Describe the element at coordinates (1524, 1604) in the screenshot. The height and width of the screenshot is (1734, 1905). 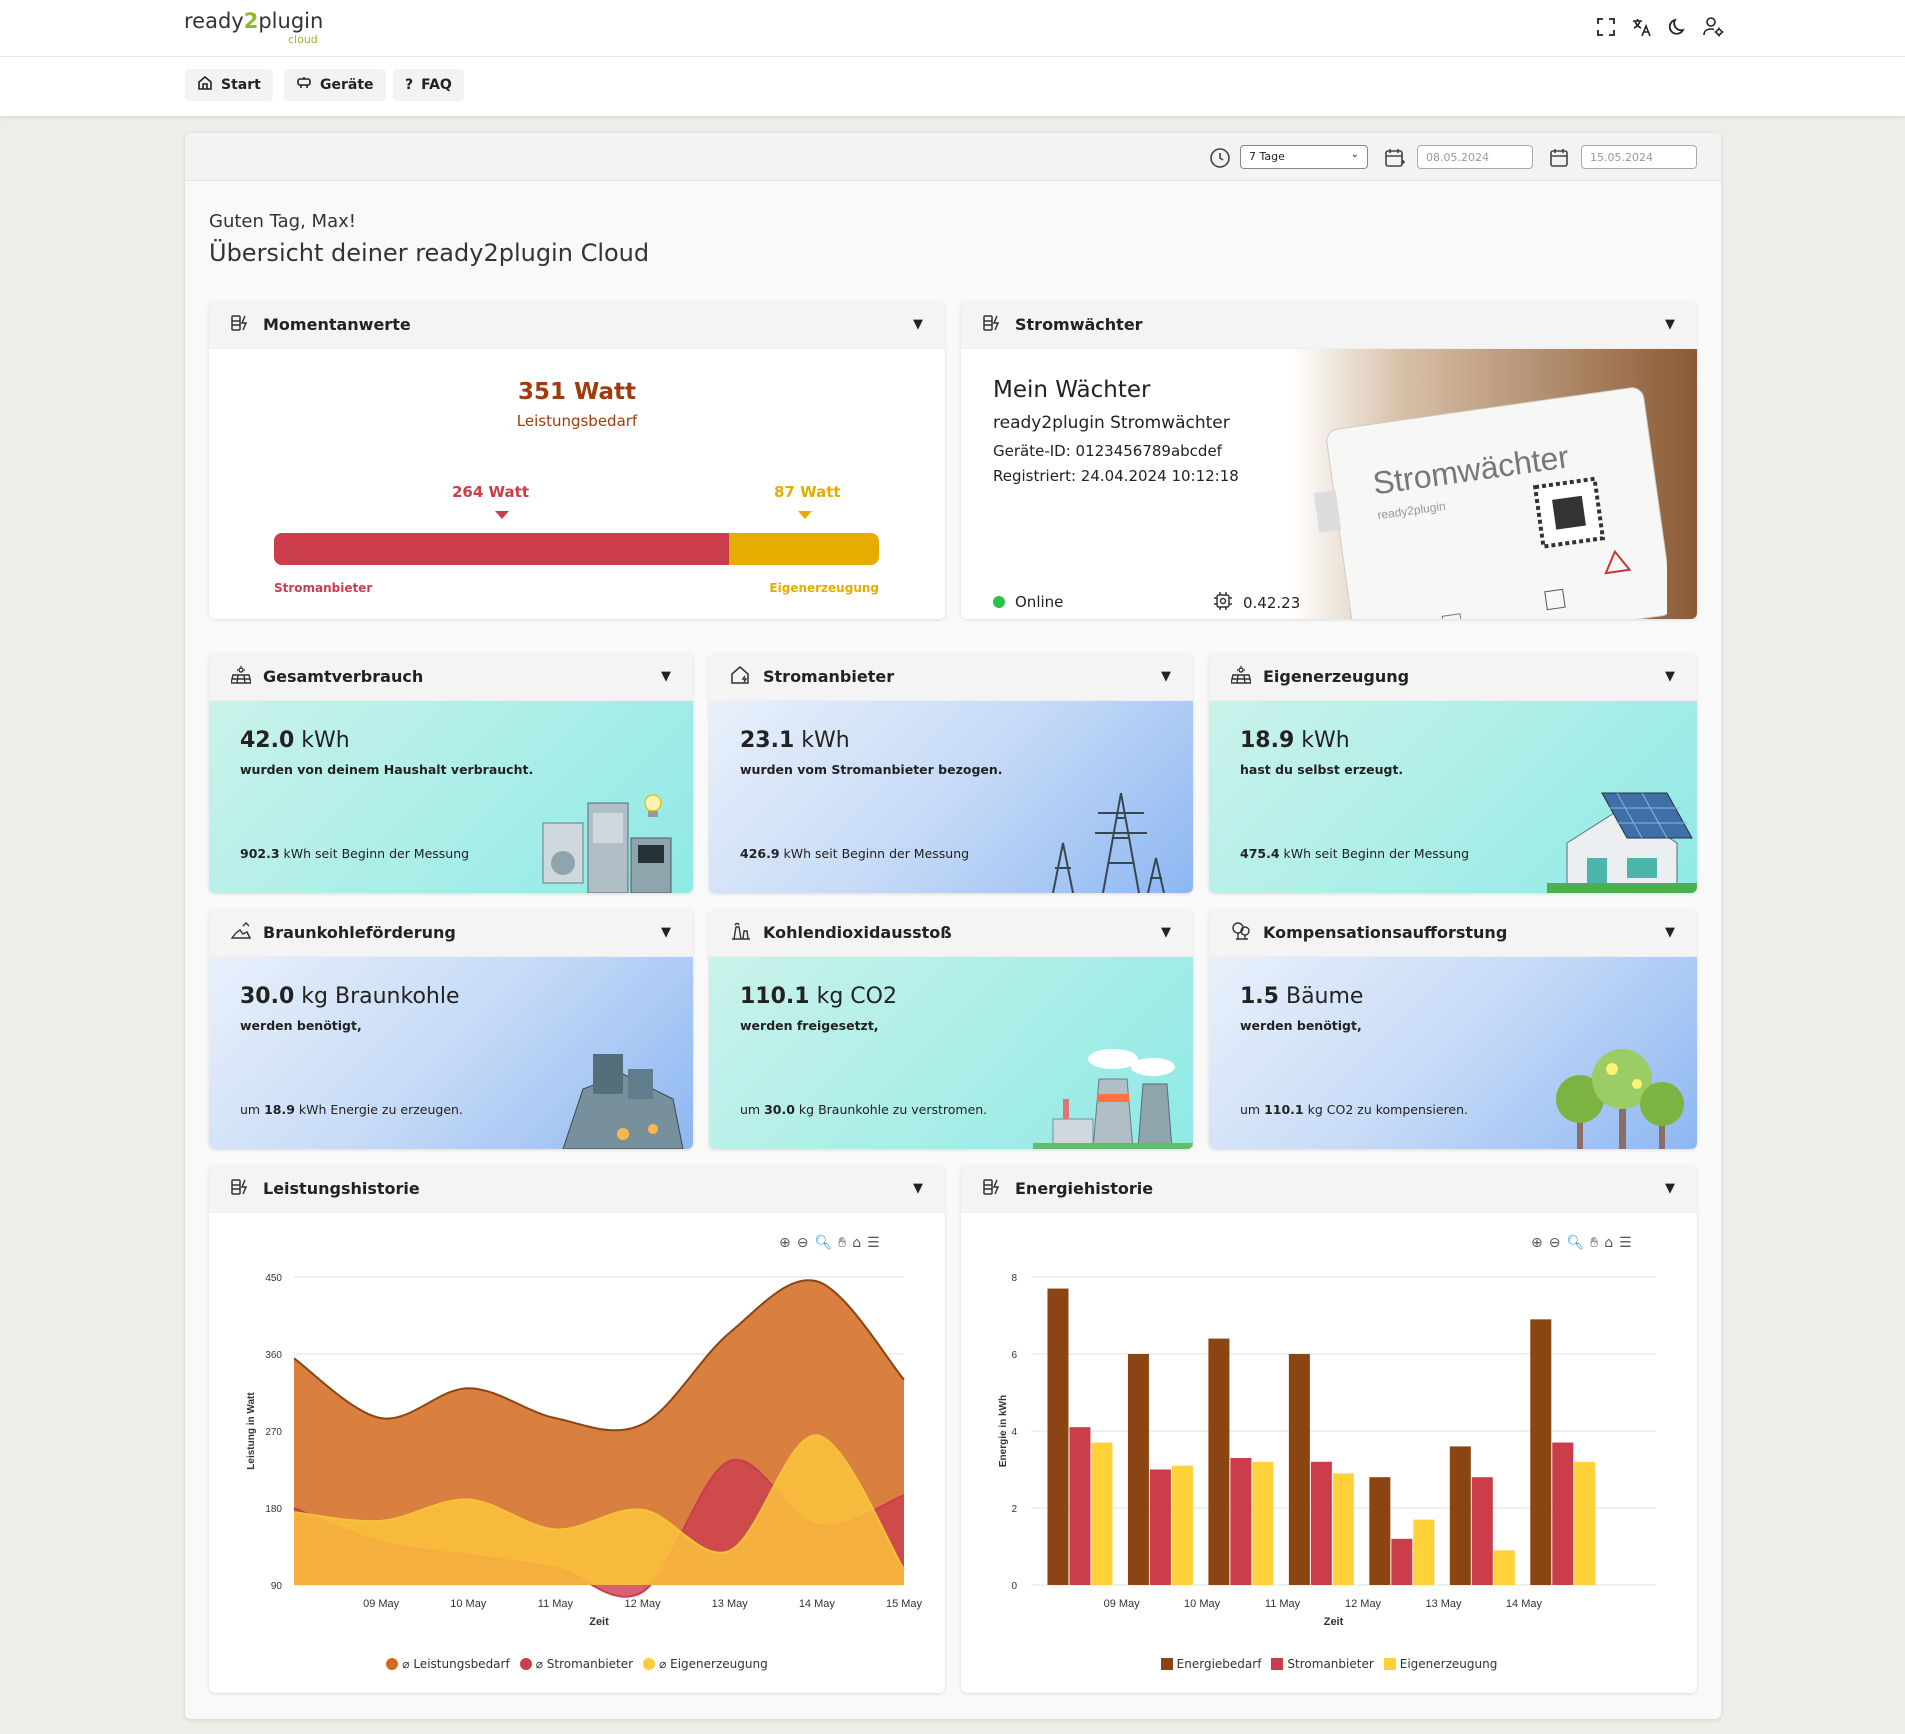
I see `x-tick-label: 14 May` at that location.